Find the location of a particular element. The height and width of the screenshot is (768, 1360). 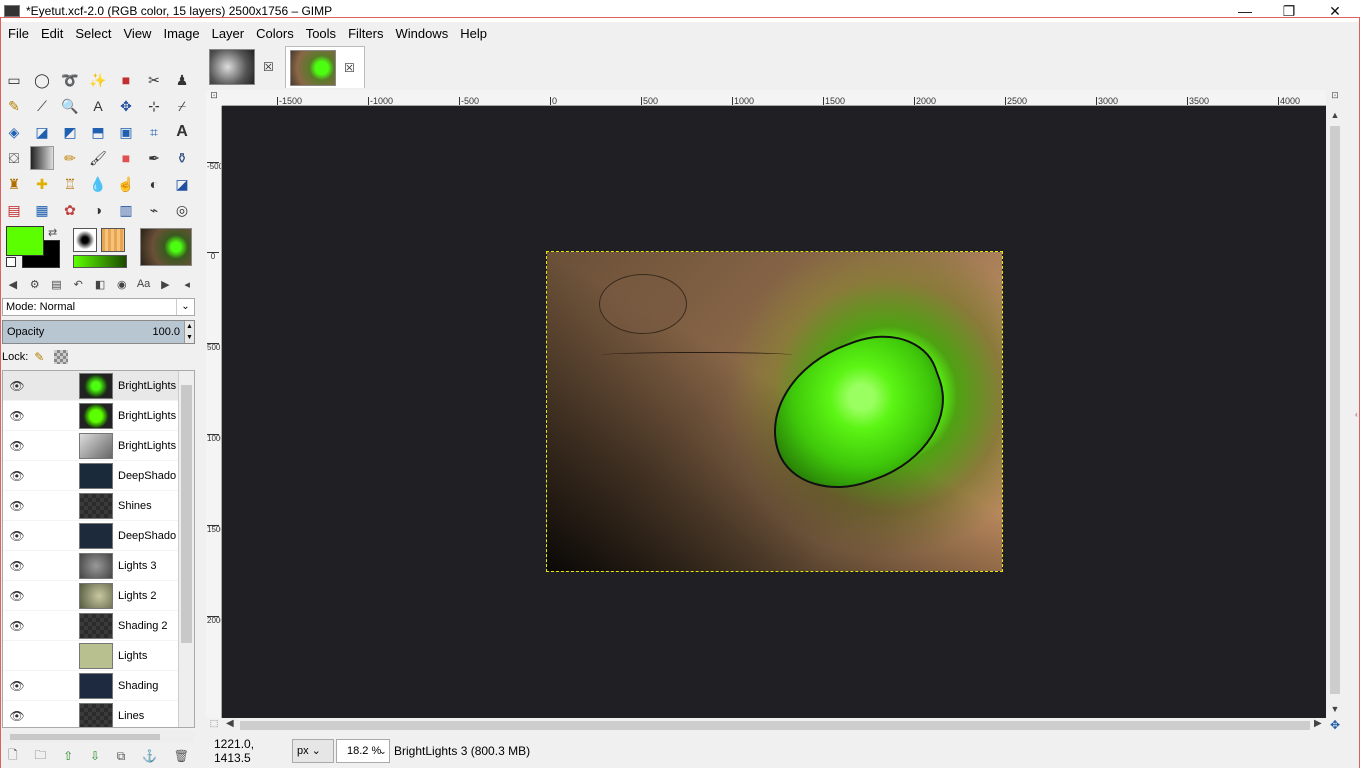

blur-icon: 💧 is located at coordinates (98, 184).